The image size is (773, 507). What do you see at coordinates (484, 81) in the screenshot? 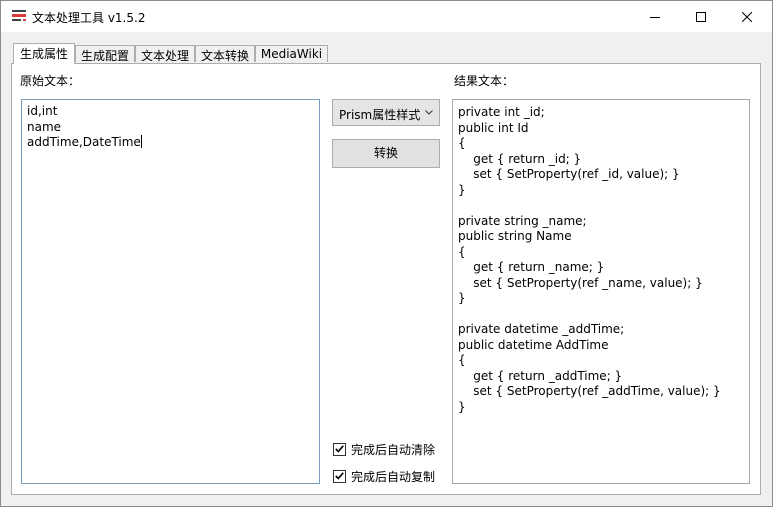
I see `result-text-label: 结果文本：` at bounding box center [484, 81].